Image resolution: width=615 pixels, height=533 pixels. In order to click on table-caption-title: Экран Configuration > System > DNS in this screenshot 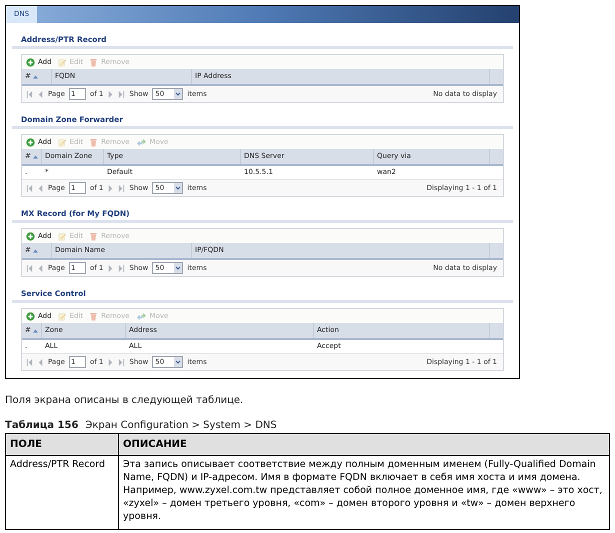, I will do `click(181, 426)`.